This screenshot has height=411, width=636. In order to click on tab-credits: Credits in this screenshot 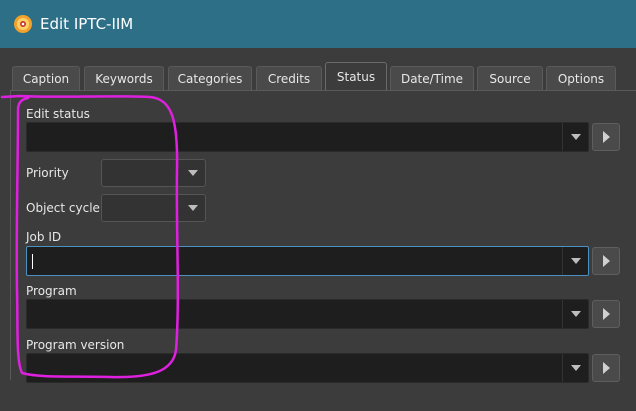, I will do `click(289, 78)`.